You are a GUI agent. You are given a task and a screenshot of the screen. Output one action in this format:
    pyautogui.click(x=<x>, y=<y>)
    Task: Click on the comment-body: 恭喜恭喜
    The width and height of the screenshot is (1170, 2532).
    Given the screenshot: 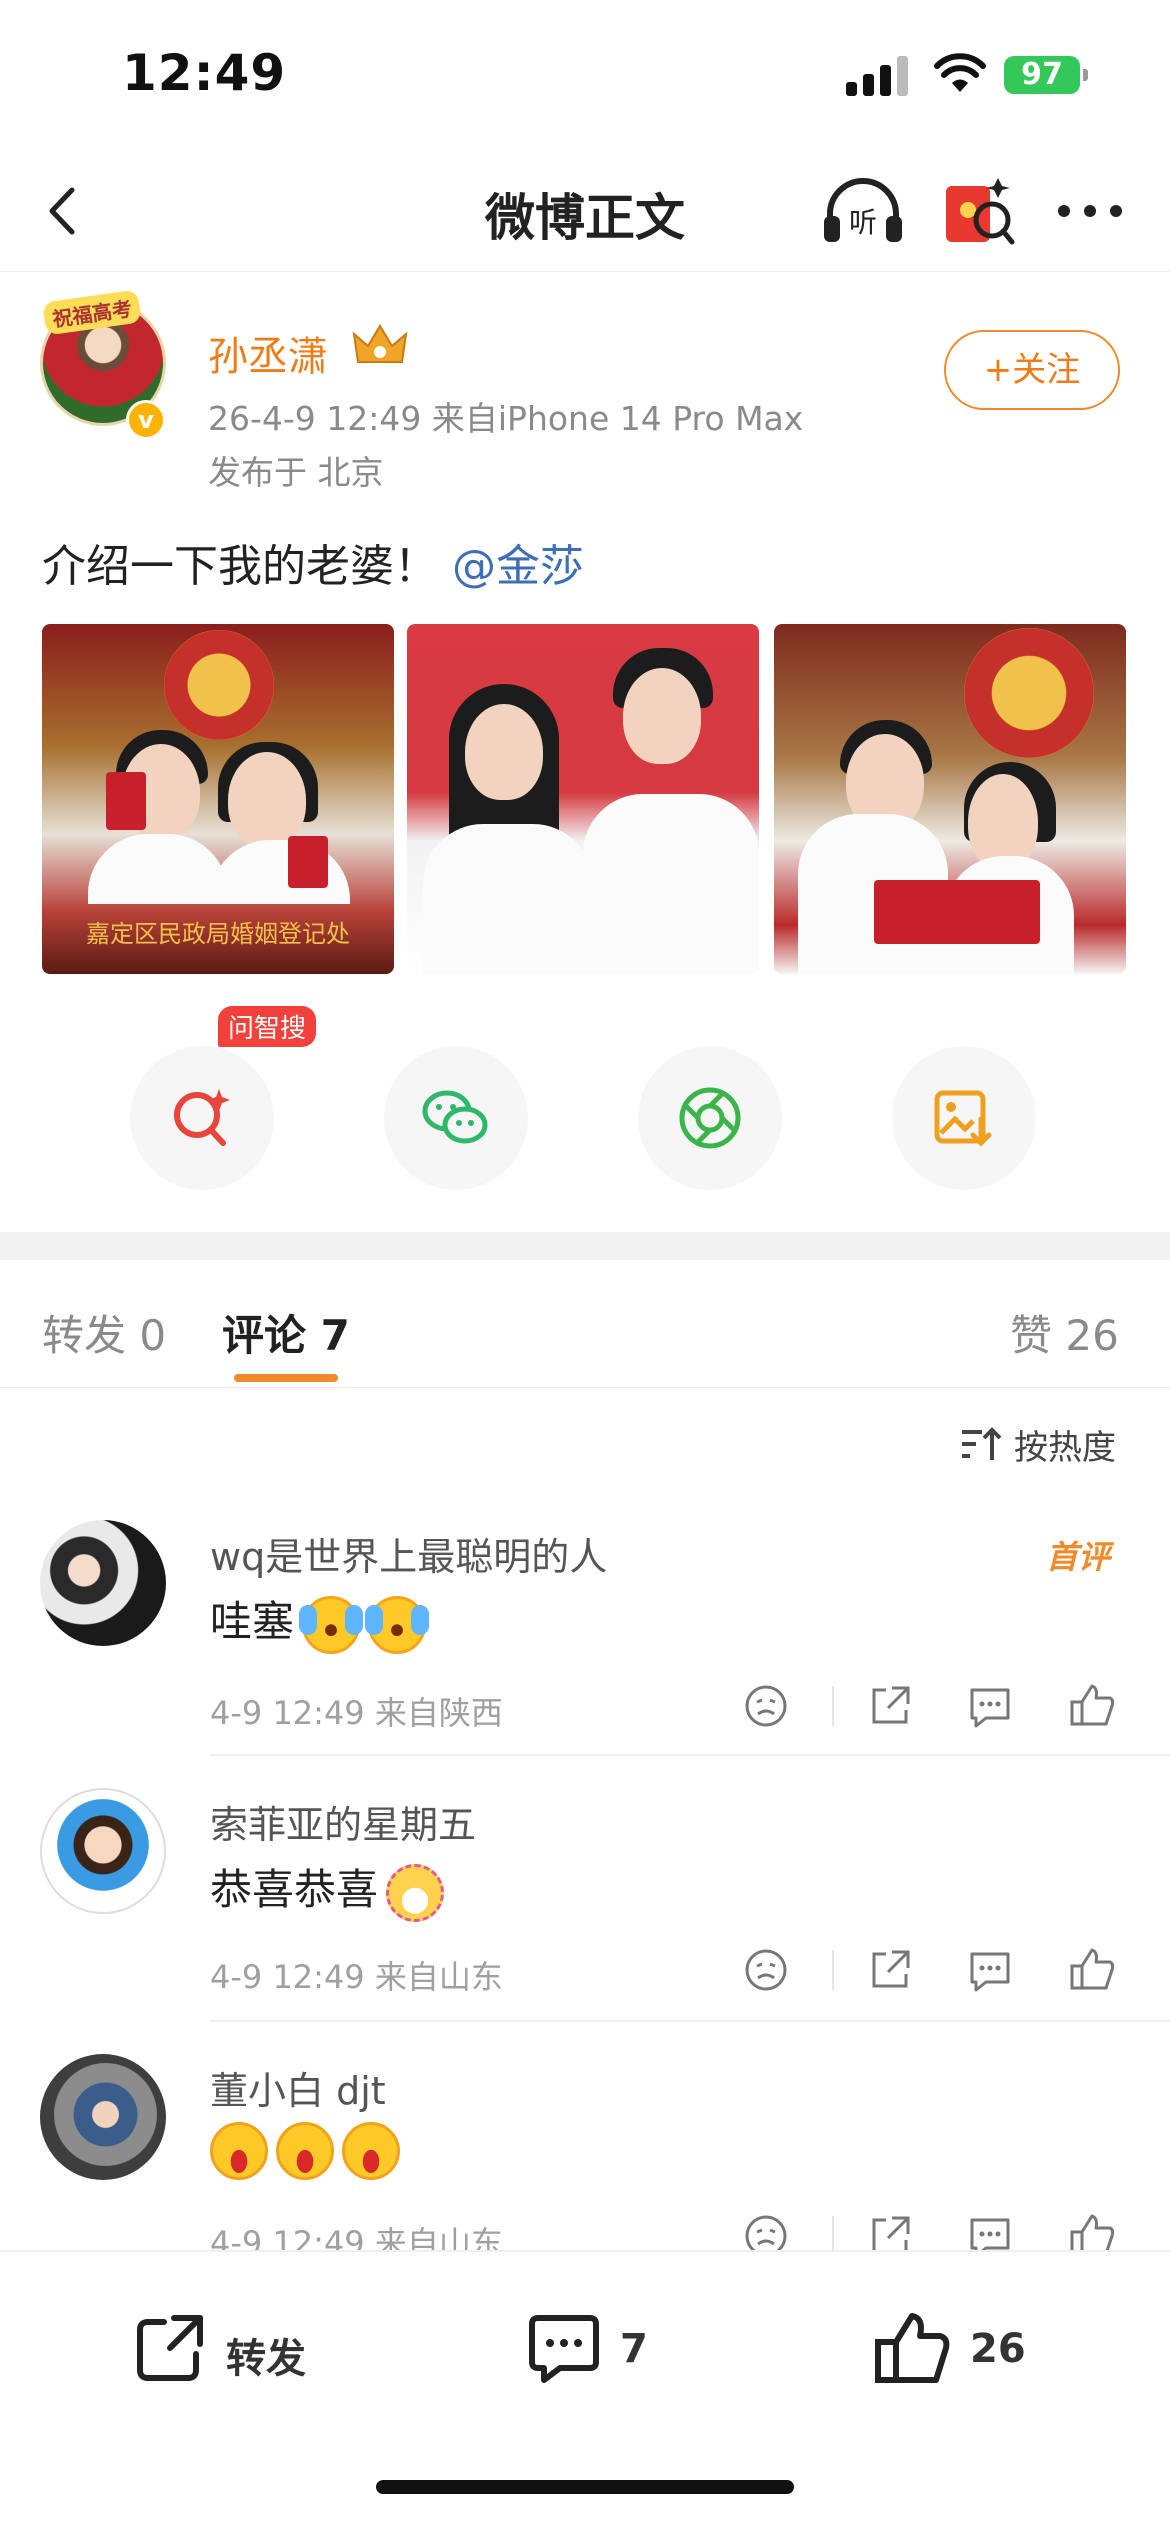 What is the action you would take?
    pyautogui.click(x=294, y=1889)
    